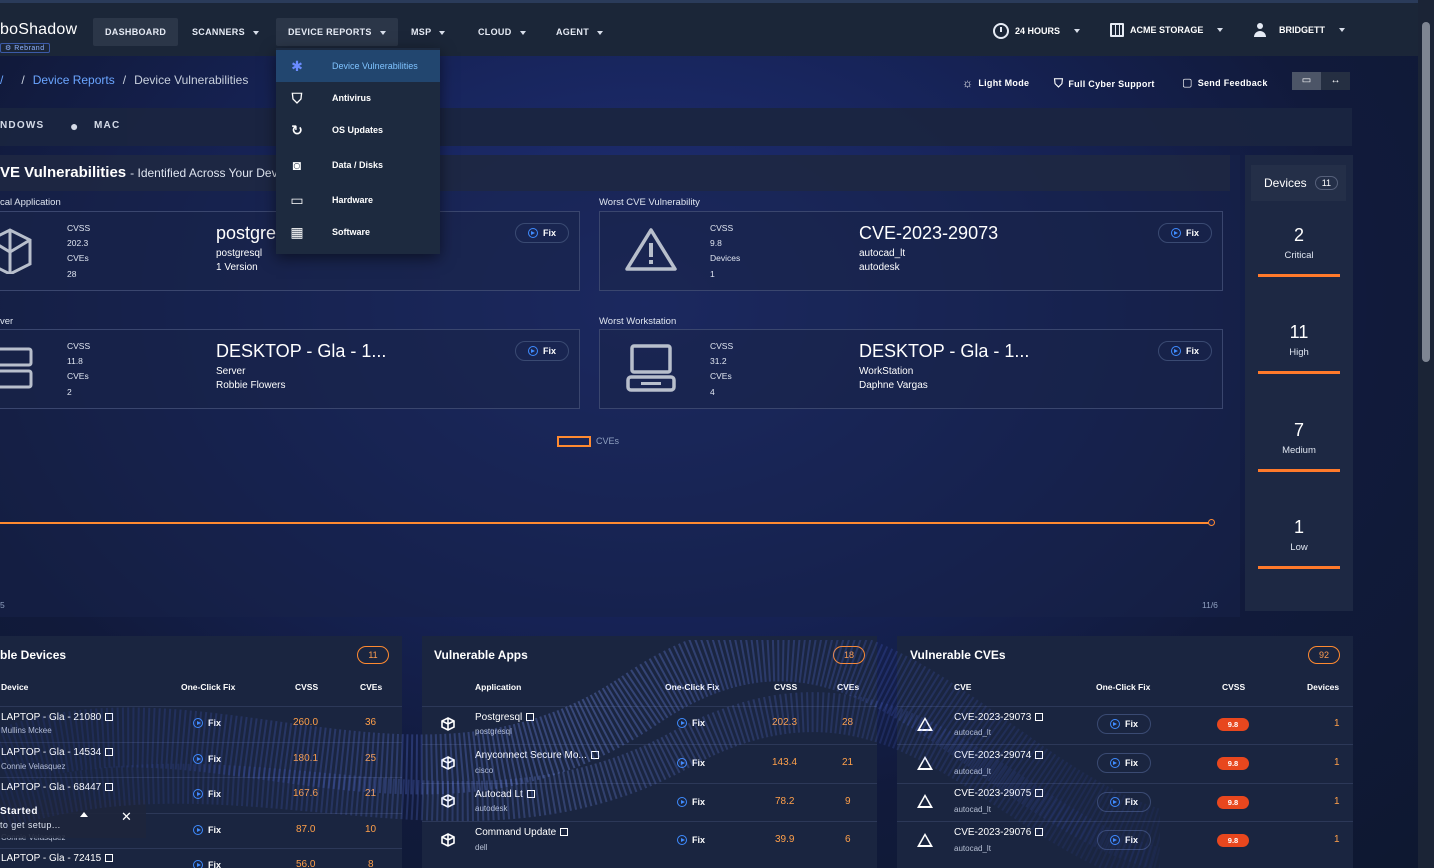 The width and height of the screenshot is (1434, 868). What do you see at coordinates (721, 369) in the screenshot?
I see `card-metrics: CVSS 31.2 CVEs 4` at bounding box center [721, 369].